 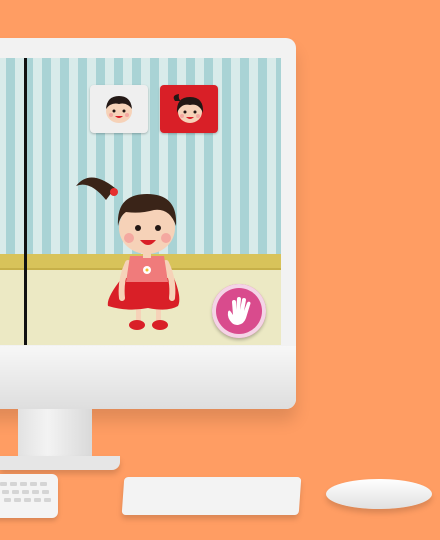 What do you see at coordinates (128, 253) in the screenshot?
I see `girl-character` at bounding box center [128, 253].